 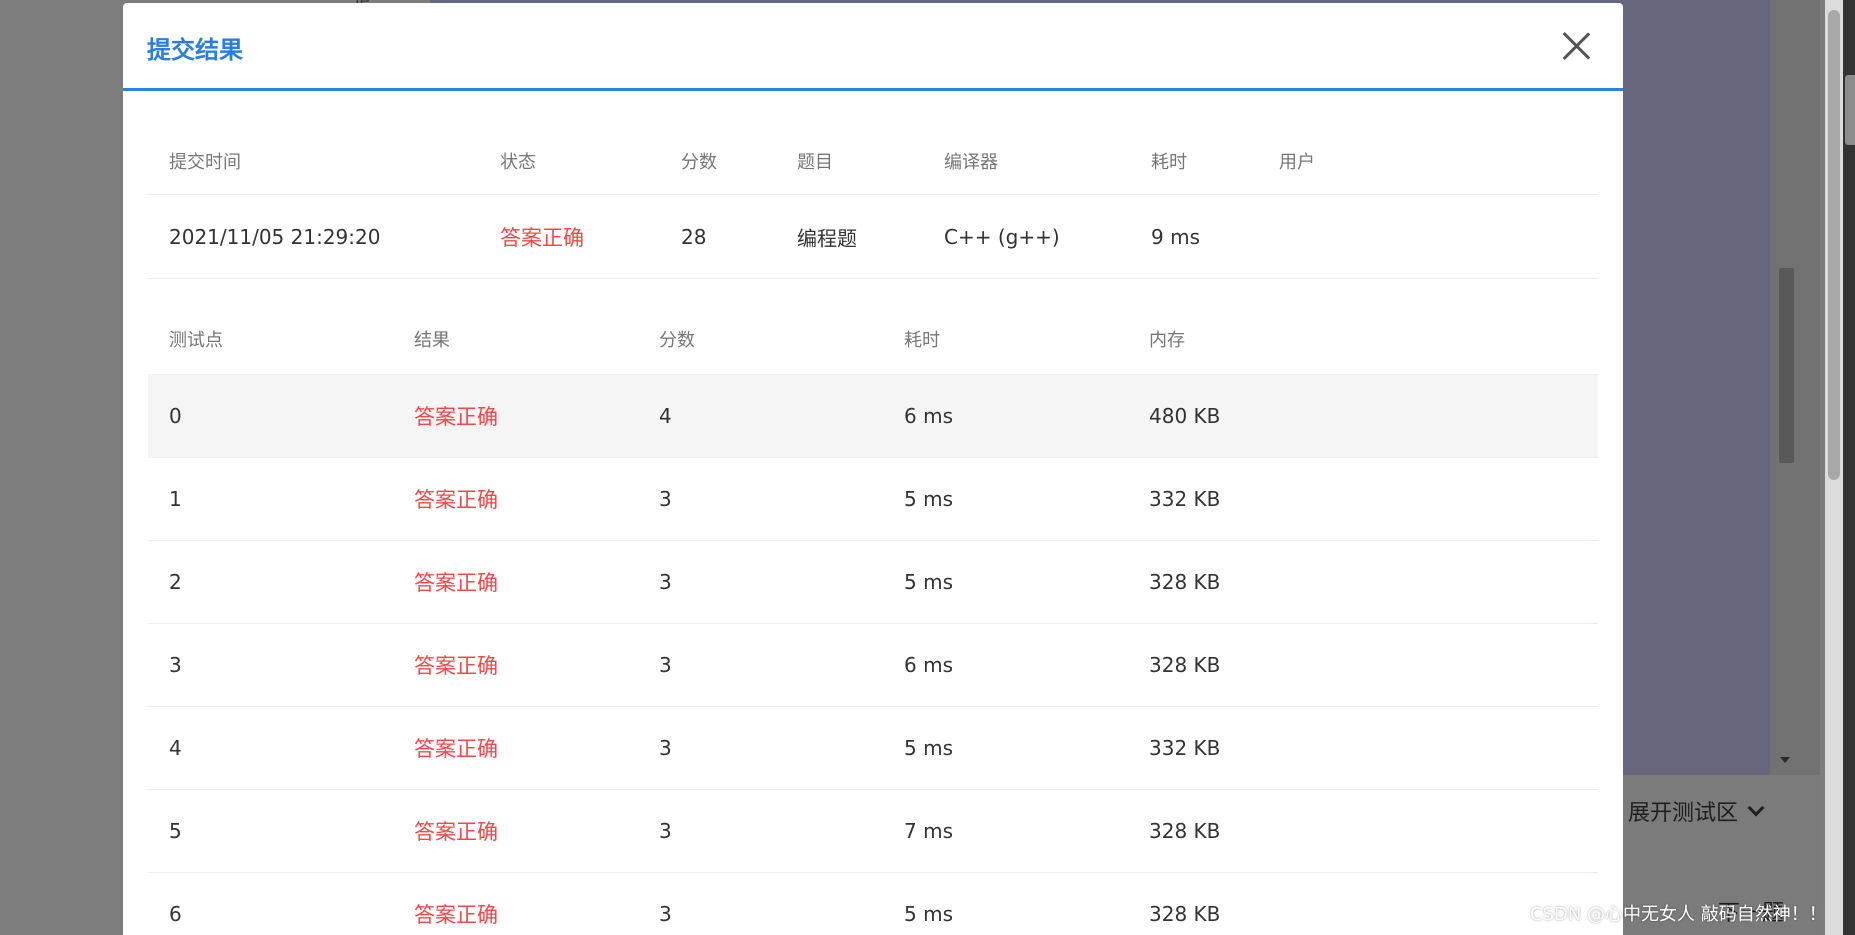 I want to click on test-point-id: 4, so click(x=175, y=748).